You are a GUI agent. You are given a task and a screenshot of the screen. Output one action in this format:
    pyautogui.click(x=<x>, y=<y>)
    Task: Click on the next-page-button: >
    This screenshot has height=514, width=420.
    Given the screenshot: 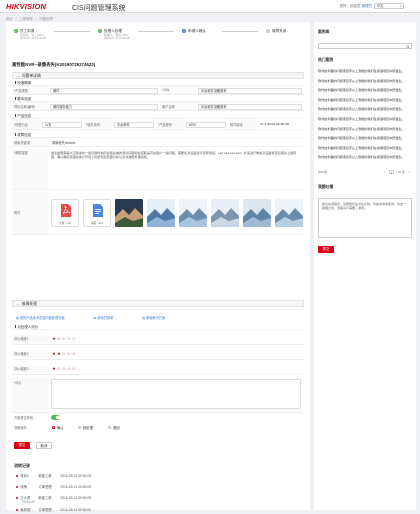 What is the action you would take?
    pyautogui.click(x=409, y=172)
    